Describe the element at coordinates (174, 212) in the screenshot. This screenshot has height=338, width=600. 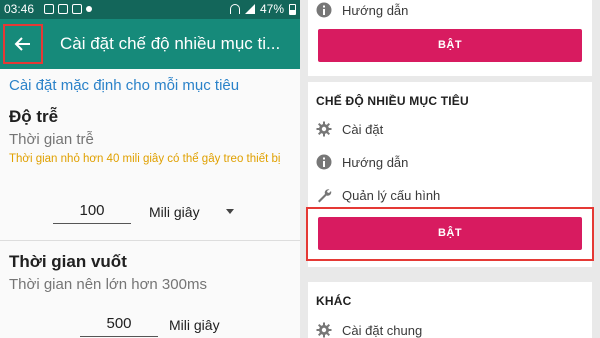
I see `delay-unit-select: Mili giây` at that location.